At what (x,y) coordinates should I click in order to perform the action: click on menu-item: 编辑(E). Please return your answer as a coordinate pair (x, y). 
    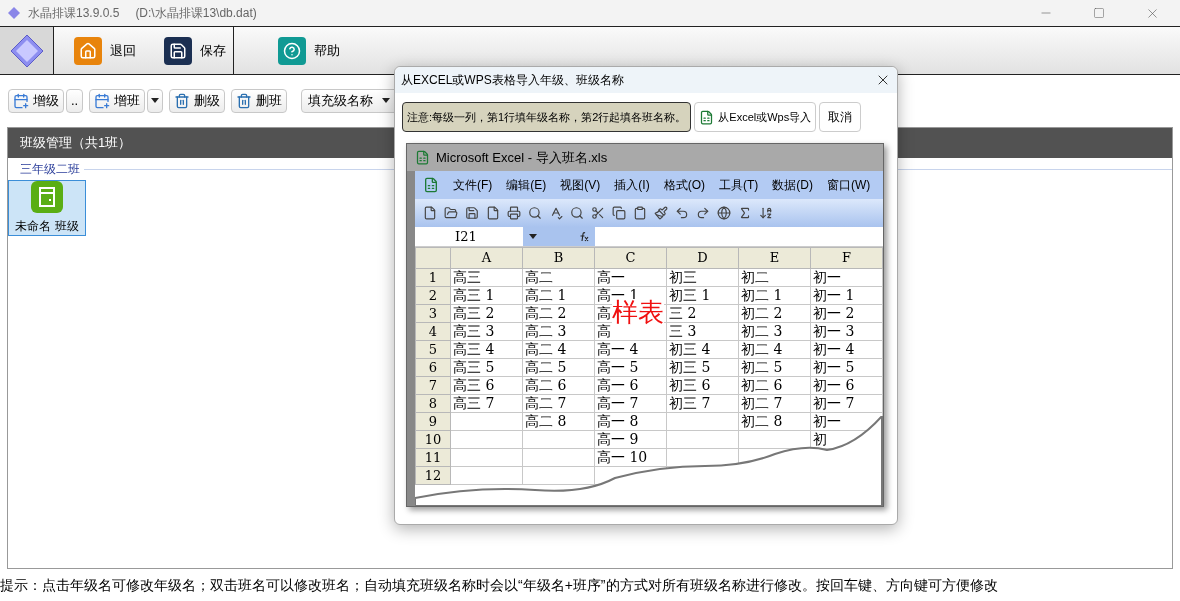
    Looking at the image, I should click on (526, 185).